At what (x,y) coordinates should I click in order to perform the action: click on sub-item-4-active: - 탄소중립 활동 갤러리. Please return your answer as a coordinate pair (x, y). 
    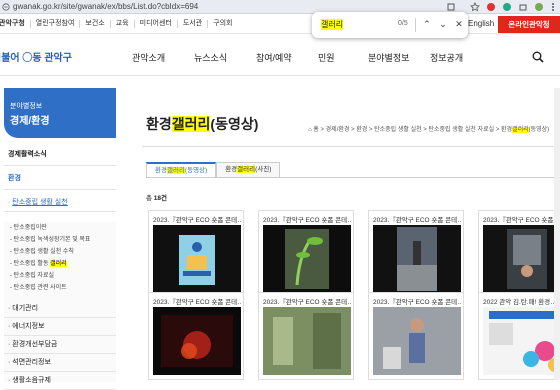
    Looking at the image, I should click on (60, 264).